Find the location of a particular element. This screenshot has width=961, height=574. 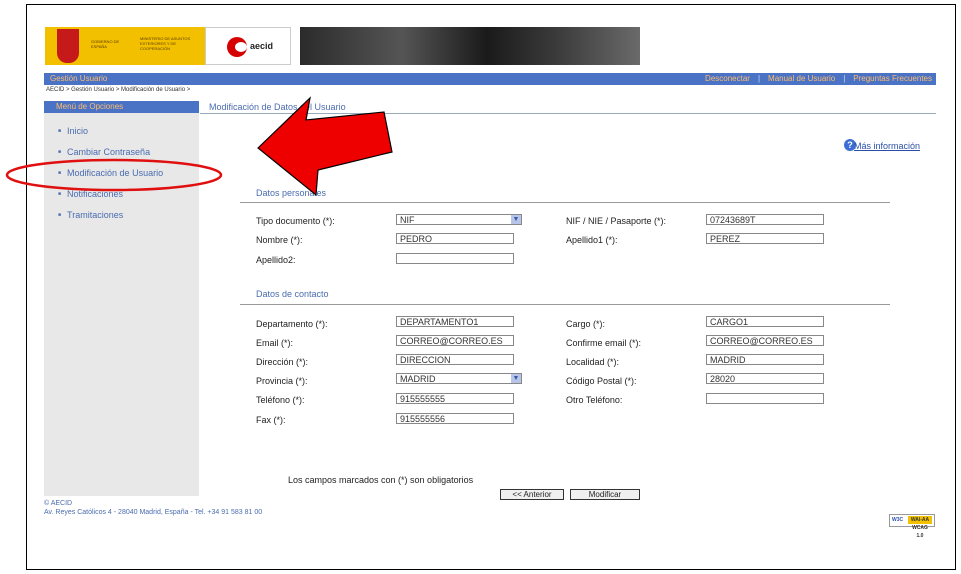

aecid-logo-text: aecid is located at coordinates (262, 46).